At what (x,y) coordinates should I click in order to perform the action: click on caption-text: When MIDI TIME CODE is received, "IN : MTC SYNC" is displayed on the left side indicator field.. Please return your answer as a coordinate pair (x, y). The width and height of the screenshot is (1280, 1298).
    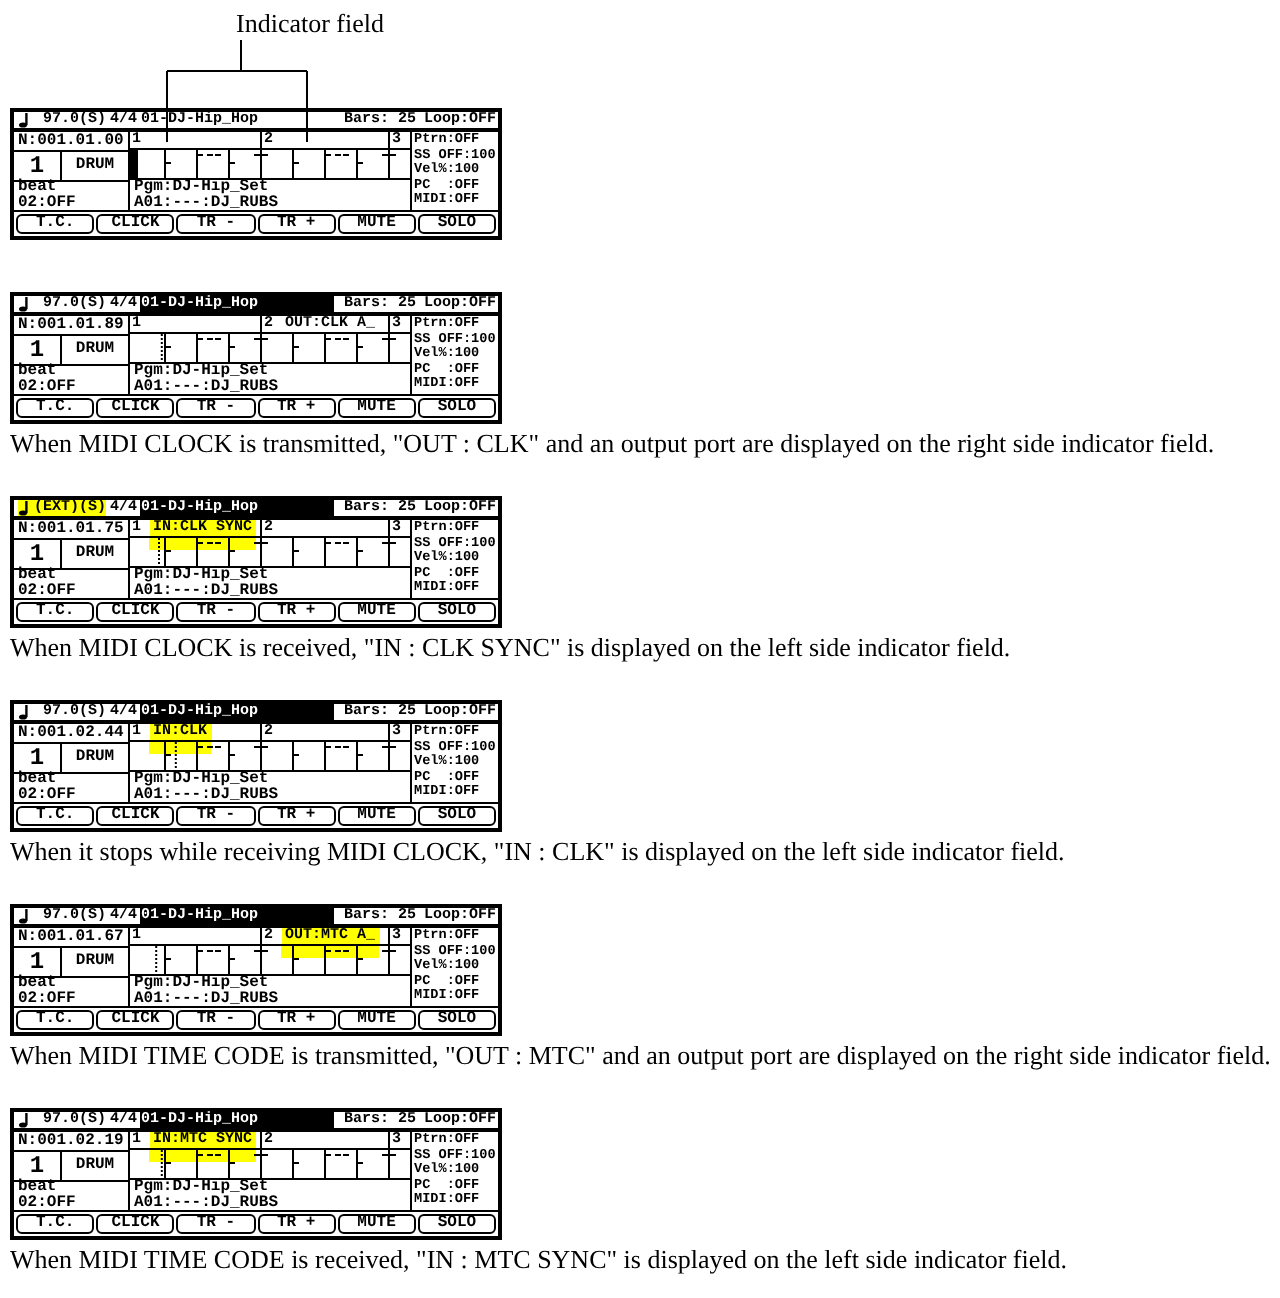
    Looking at the image, I should click on (539, 1259).